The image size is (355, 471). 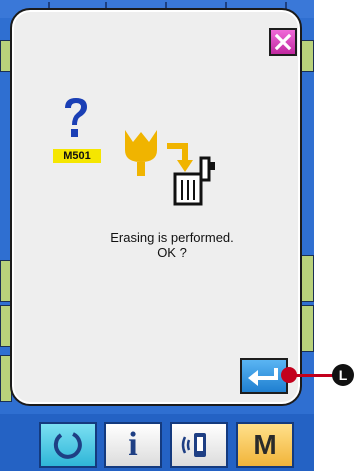 I want to click on info-label: i, so click(x=133, y=444).